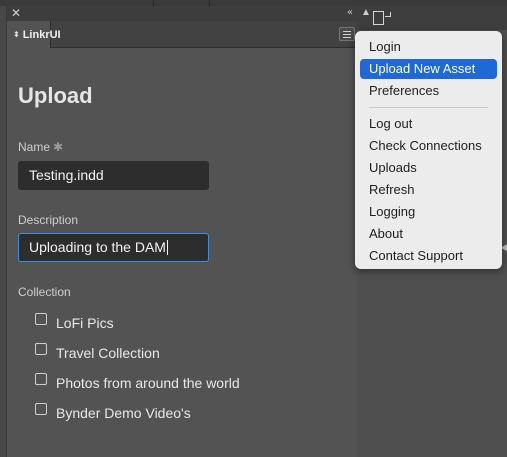 This screenshot has width=507, height=457. I want to click on hamburger-menu-icon, so click(347, 34).